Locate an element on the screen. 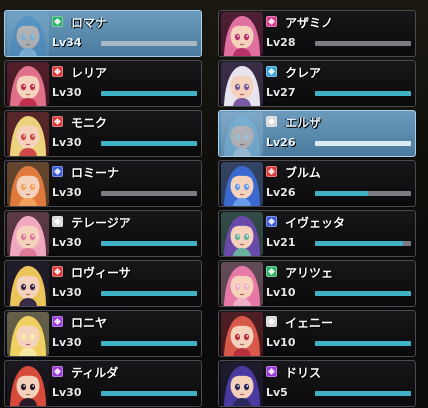 The image size is (428, 408). character-card-6: ロヴィーサ Lv30 is located at coordinates (103, 283).